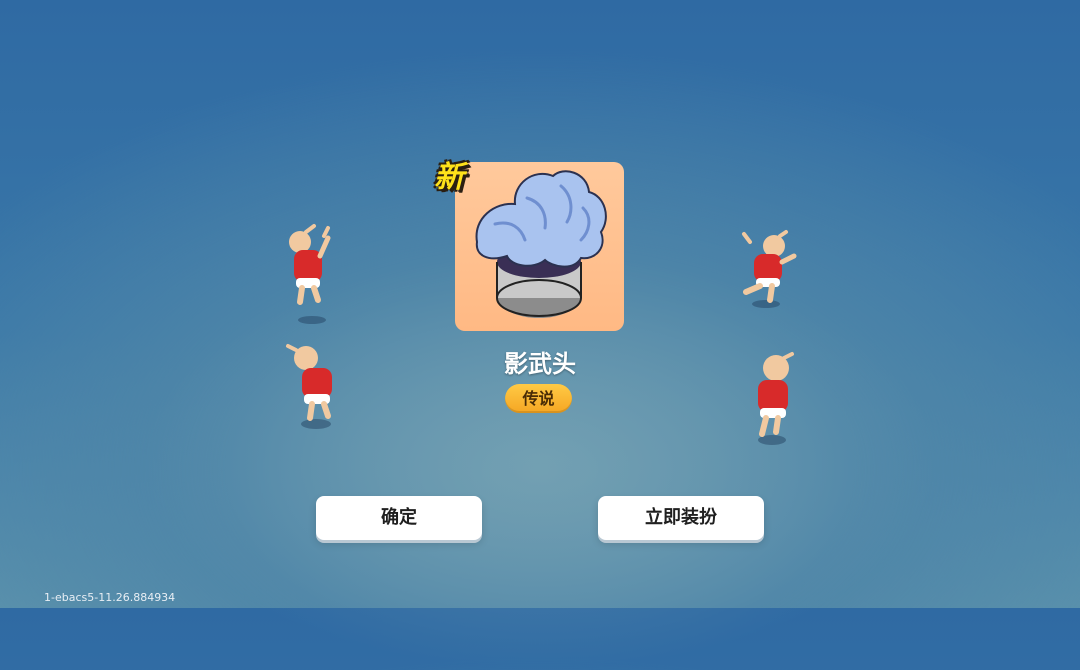 The width and height of the screenshot is (1080, 670). What do you see at coordinates (538, 398) in the screenshot?
I see `rarity-badge: 传说` at bounding box center [538, 398].